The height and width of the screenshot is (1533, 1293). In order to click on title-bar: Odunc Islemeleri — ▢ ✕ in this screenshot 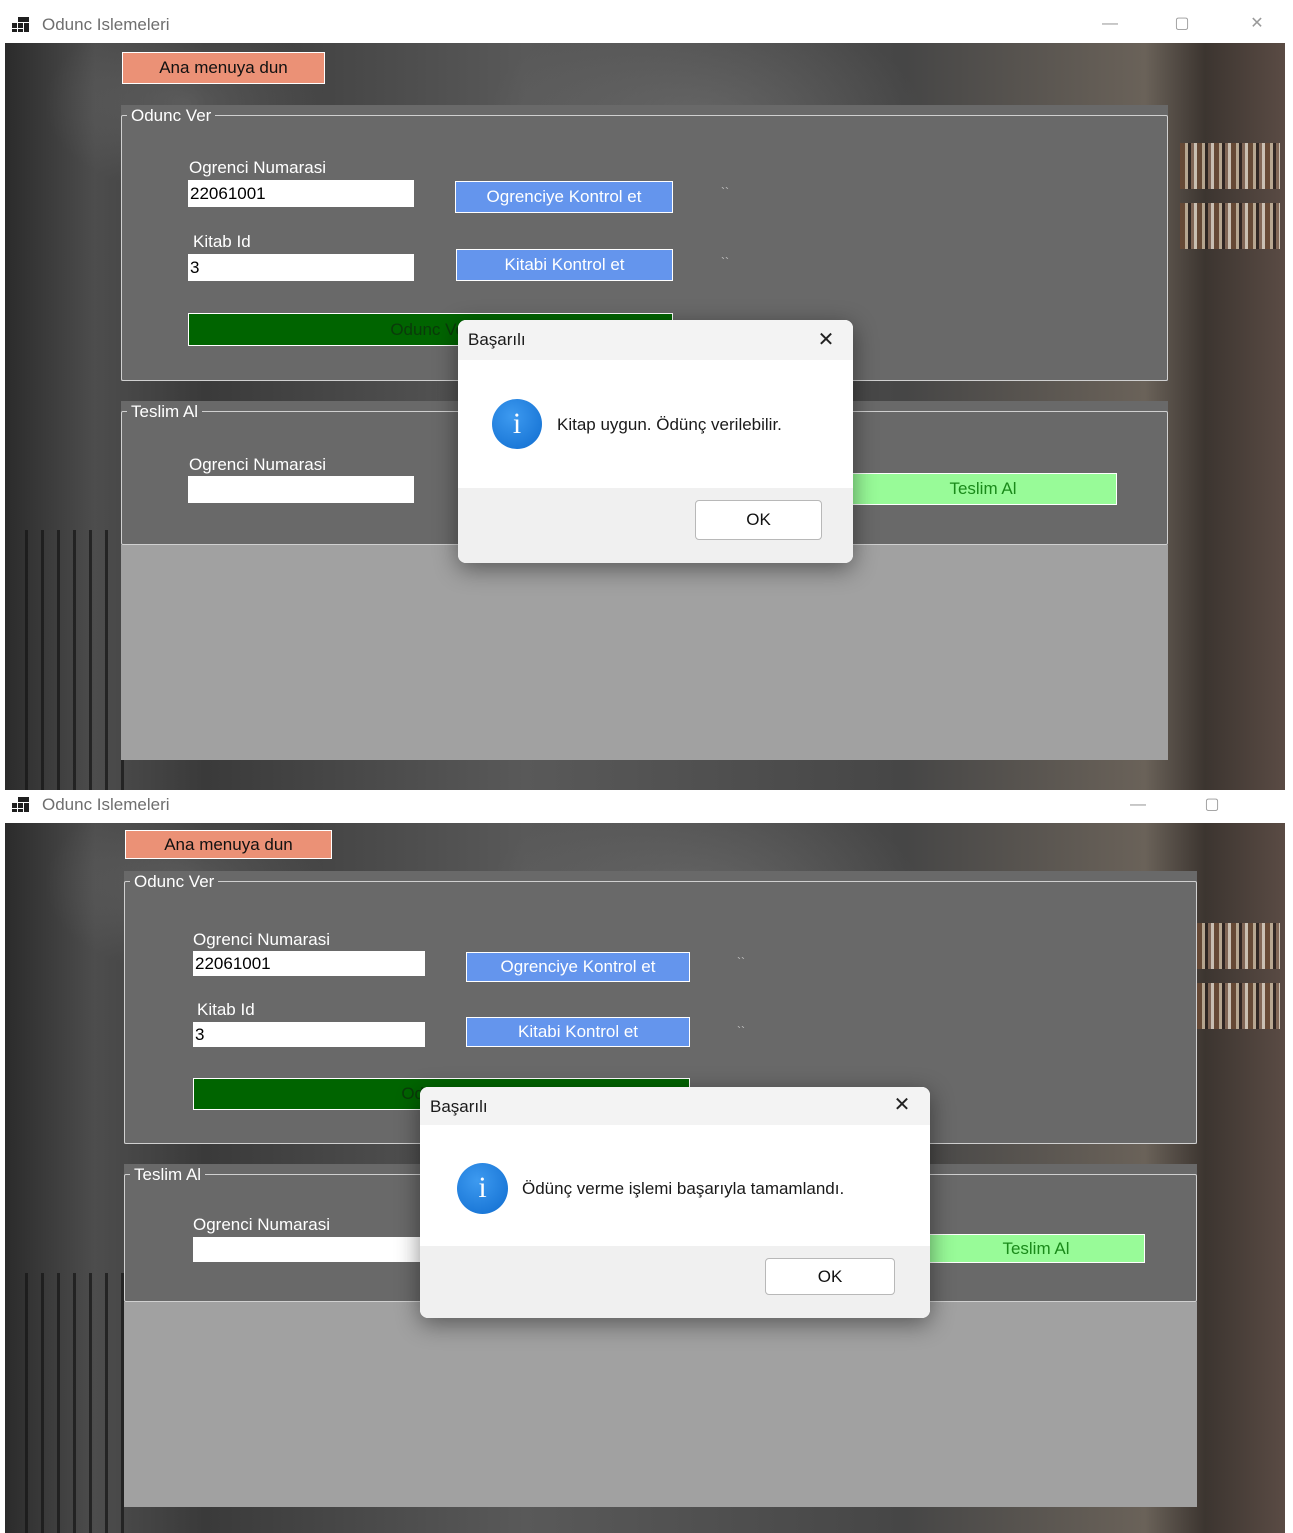, I will do `click(645, 24)`.